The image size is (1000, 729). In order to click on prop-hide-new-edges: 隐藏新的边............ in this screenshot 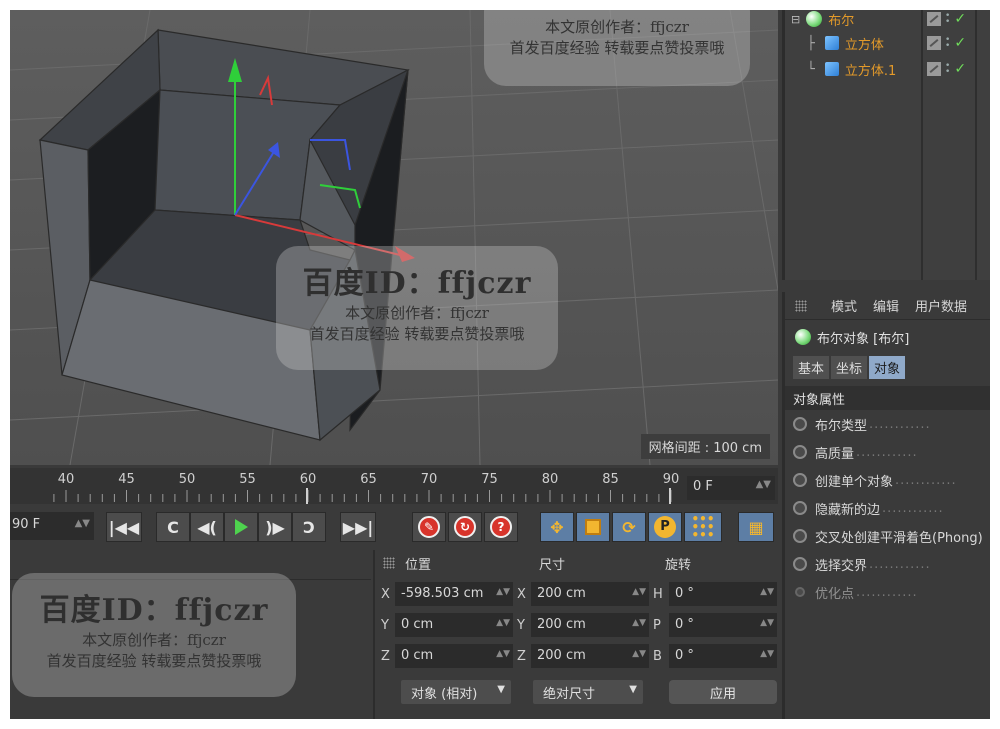, I will do `click(887, 508)`.